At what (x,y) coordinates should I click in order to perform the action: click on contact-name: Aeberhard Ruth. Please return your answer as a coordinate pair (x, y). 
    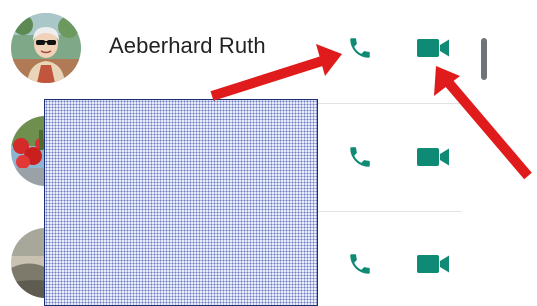
    Looking at the image, I should click on (187, 46).